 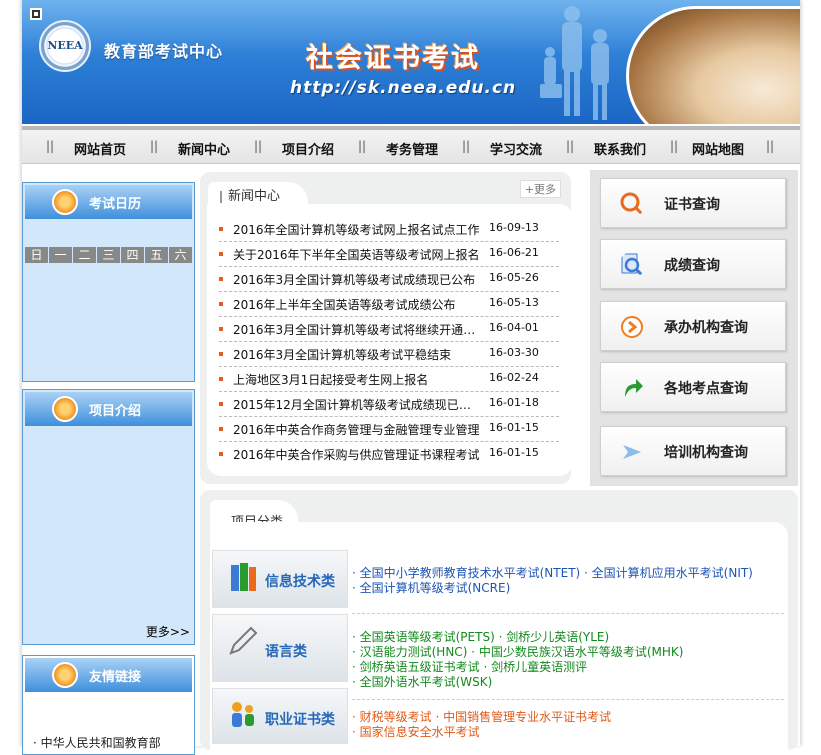 What do you see at coordinates (633, 265) in the screenshot?
I see `magnifier-document-icon` at bounding box center [633, 265].